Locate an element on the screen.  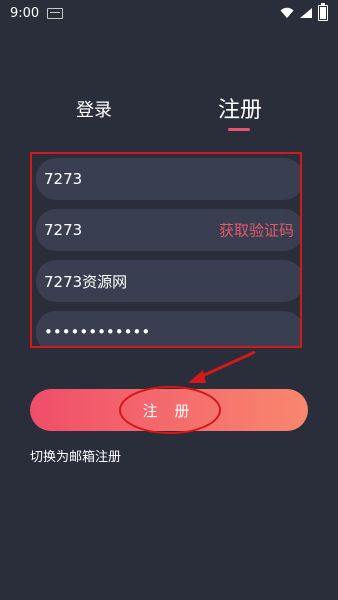
nickname-field: 7273资源网 is located at coordinates (168, 281).